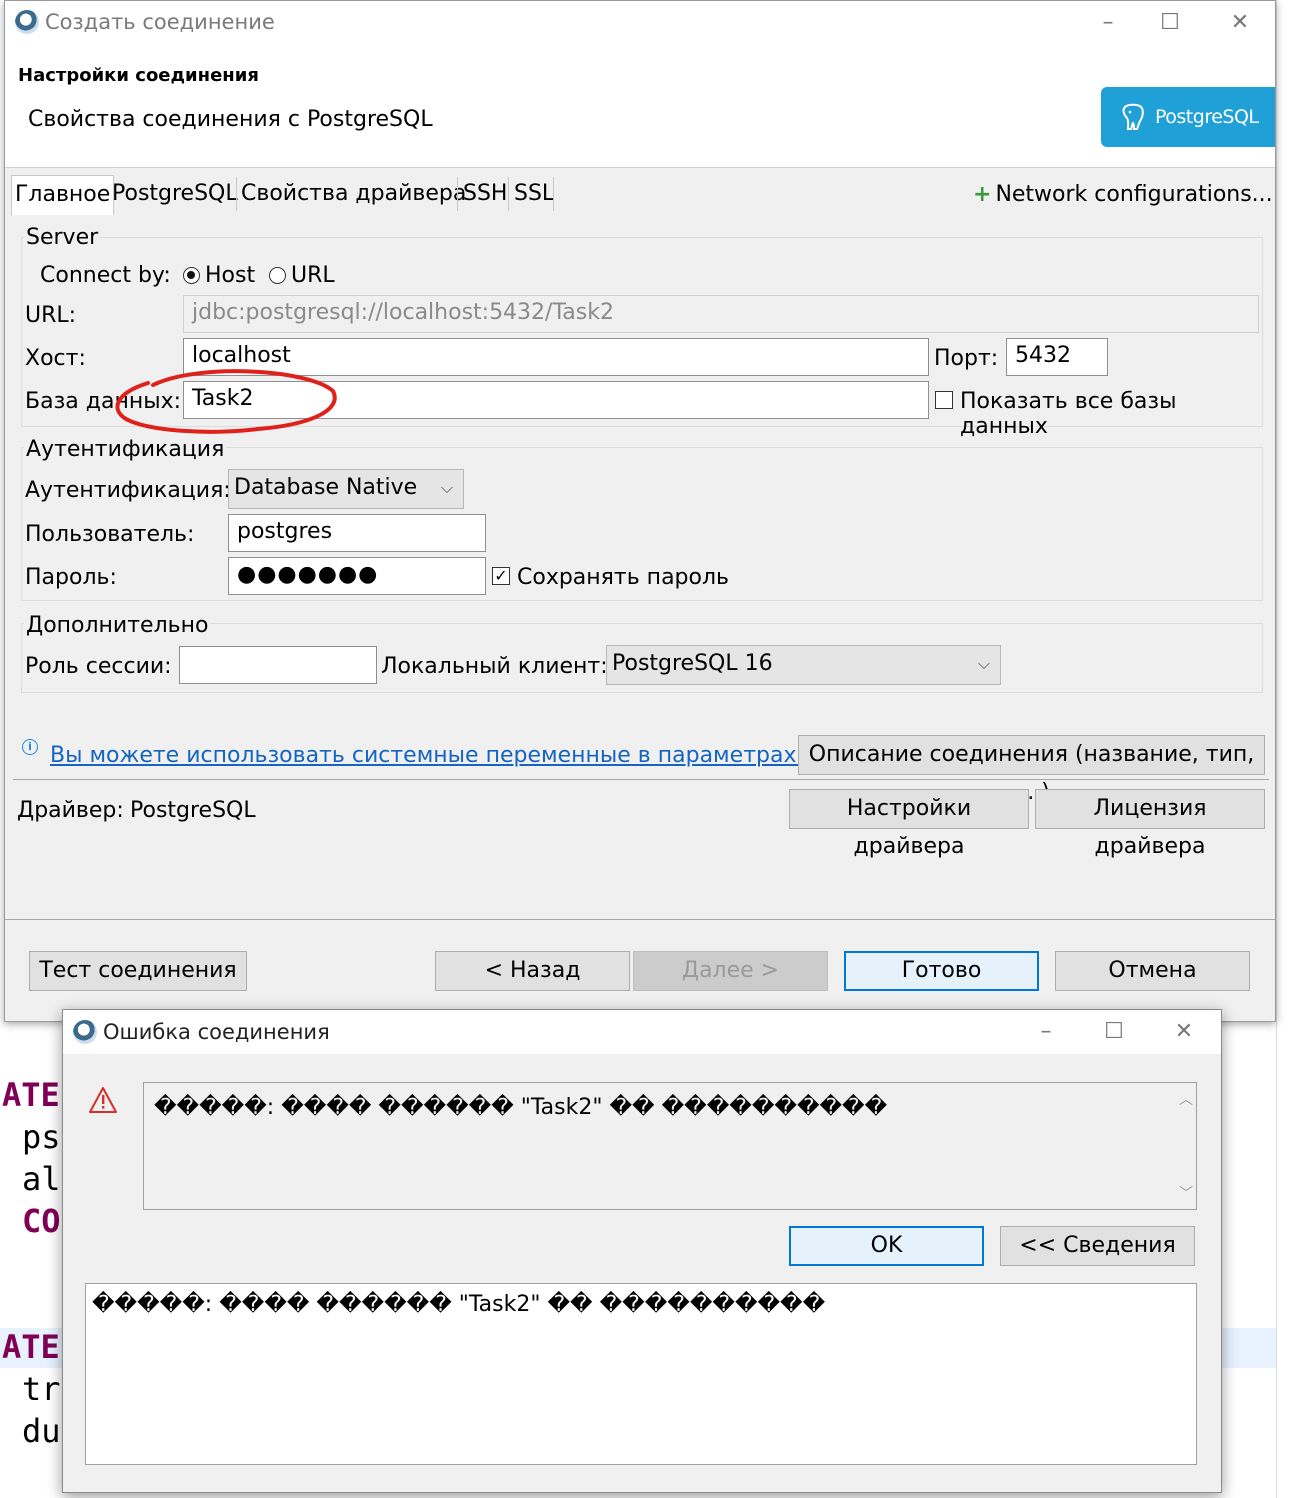  I want to click on connect-by-url-radio, so click(277, 275).